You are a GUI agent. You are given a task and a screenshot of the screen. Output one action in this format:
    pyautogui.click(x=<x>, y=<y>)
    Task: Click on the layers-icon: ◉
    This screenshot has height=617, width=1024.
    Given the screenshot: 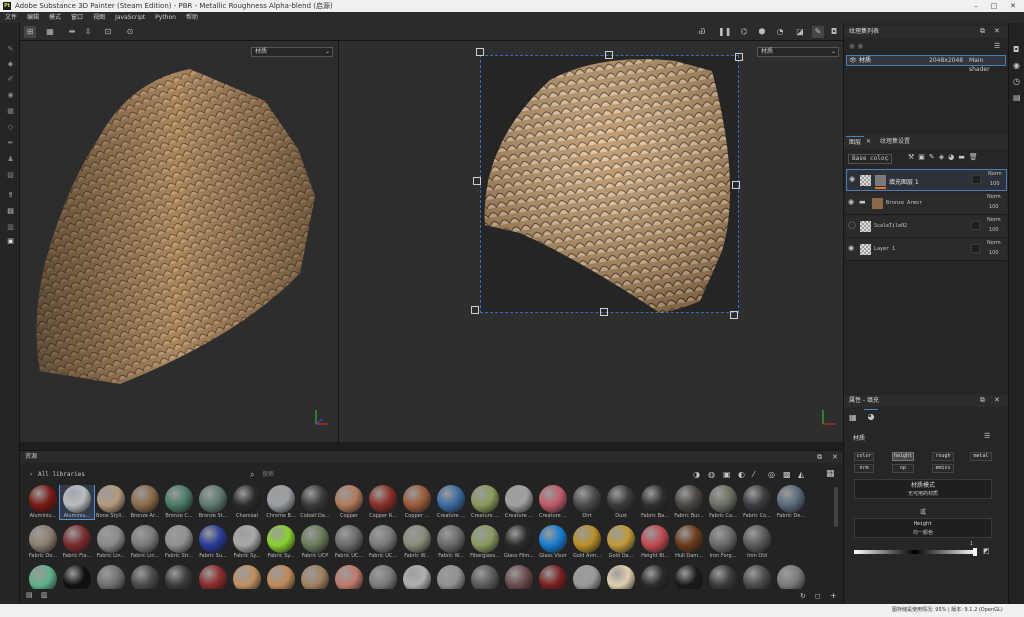 What is the action you would take?
    pyautogui.click(x=1016, y=65)
    